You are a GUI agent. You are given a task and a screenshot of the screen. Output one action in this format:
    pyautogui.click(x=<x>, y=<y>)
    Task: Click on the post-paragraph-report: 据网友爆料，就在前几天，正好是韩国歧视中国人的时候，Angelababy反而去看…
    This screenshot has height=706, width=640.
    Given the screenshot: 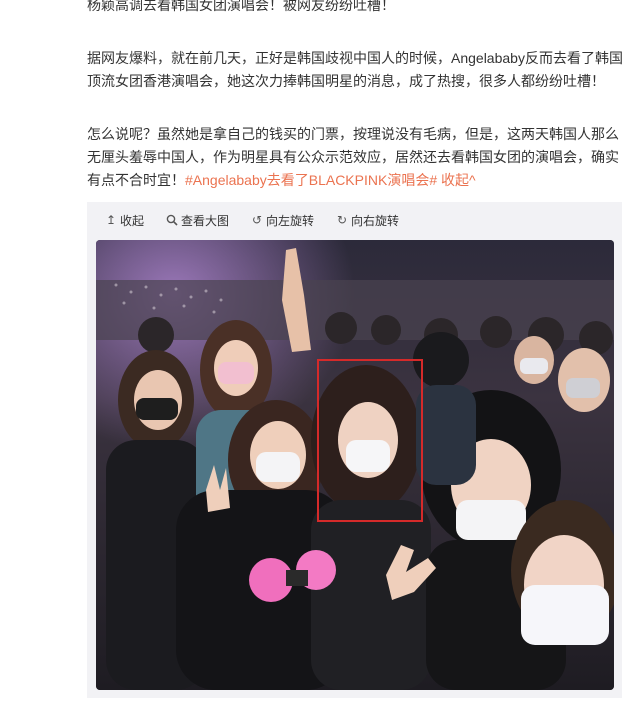 What is the action you would take?
    pyautogui.click(x=355, y=69)
    